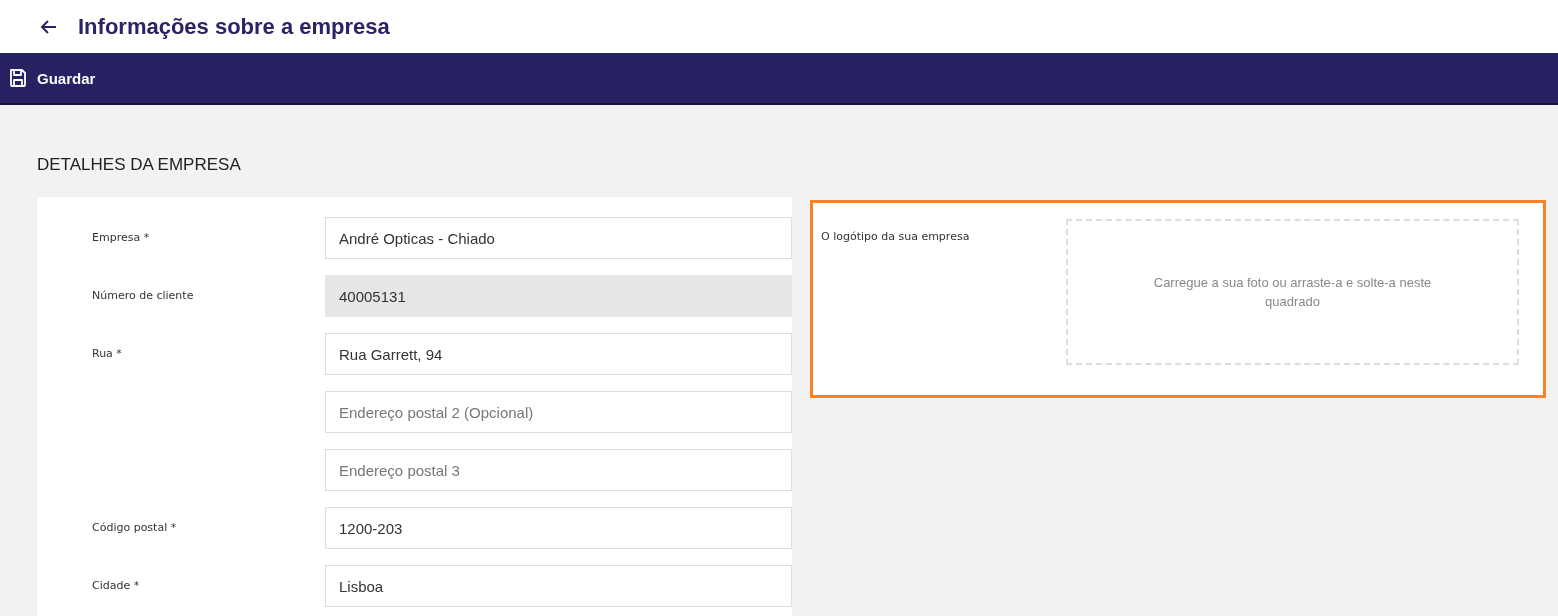  Describe the element at coordinates (1292, 292) in the screenshot. I see `upload-dropzone: Carregue a sua foto ou arraste-a e solte-a neste quadrado` at that location.